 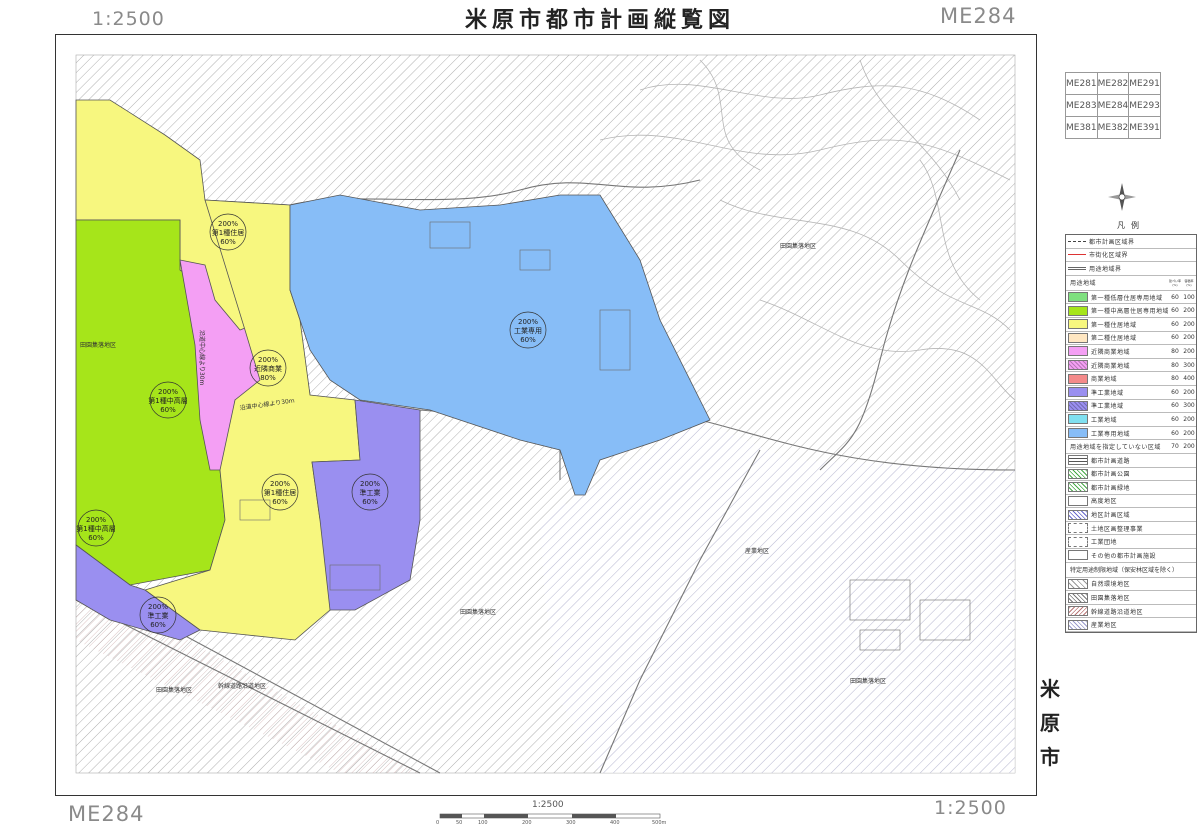 What do you see at coordinates (1131, 542) in the screenshot?
I see `legend-row-facility: 工業団地` at bounding box center [1131, 542].